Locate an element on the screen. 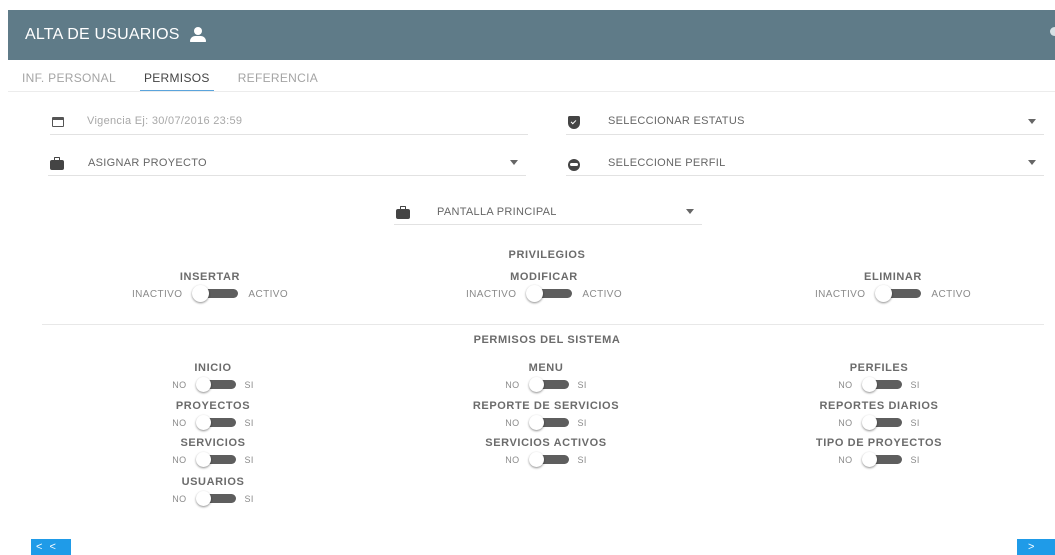  perfil-select: SELECCIONE PERFIL is located at coordinates (805, 163).